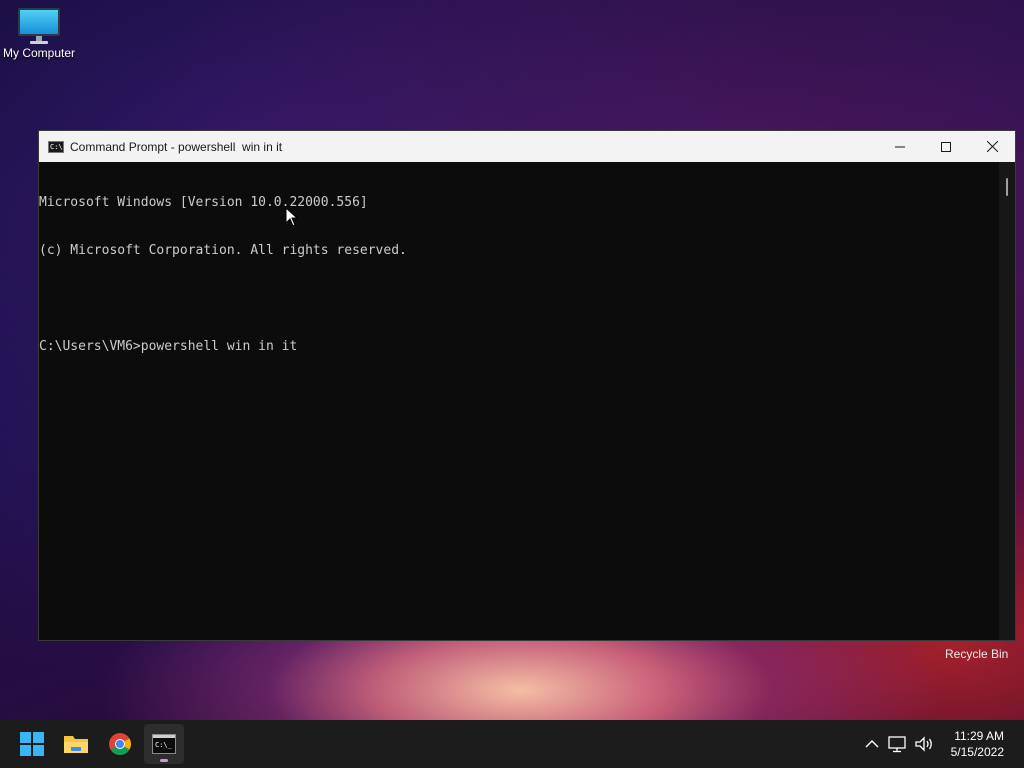 The width and height of the screenshot is (1024, 768). What do you see at coordinates (164, 760) in the screenshot?
I see `active-indicator` at bounding box center [164, 760].